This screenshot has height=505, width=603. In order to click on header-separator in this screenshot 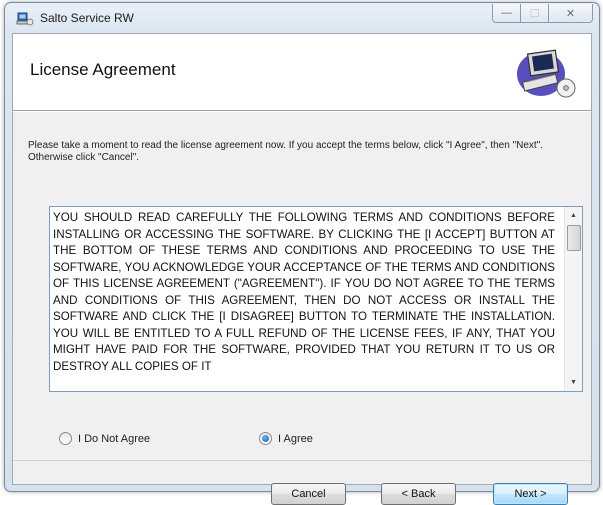, I will do `click(302, 111)`.